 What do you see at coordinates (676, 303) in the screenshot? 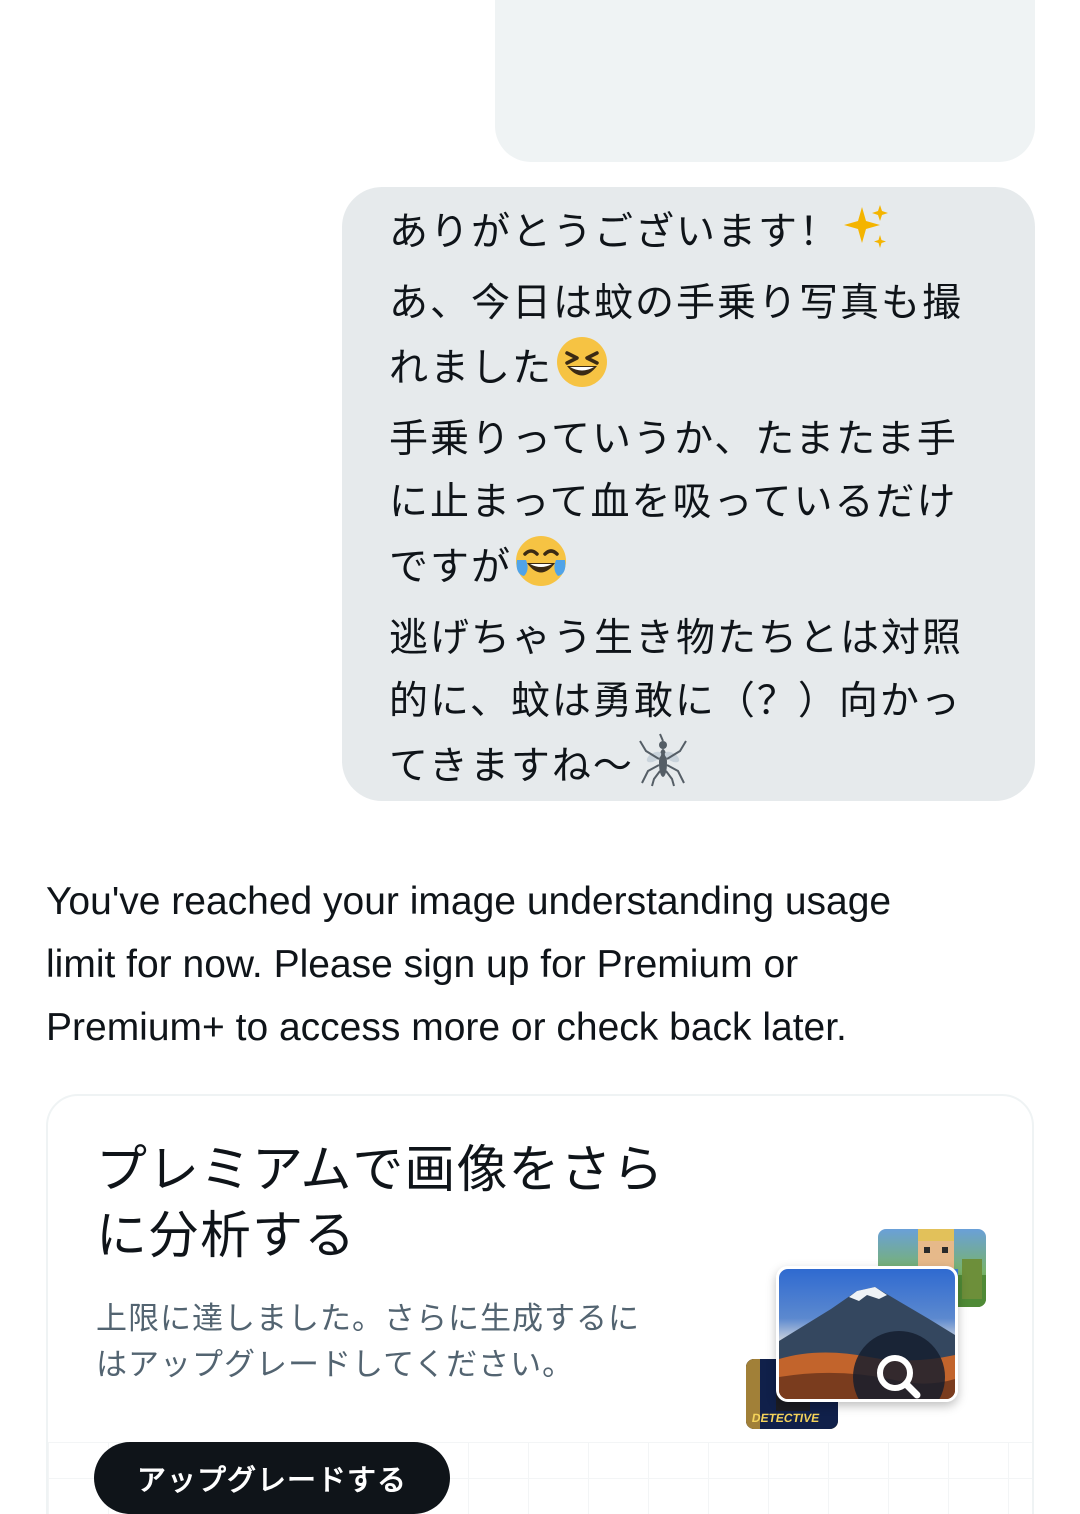
I see `user-message-line: あ、今日は蚊の手乗り写真も撮` at bounding box center [676, 303].